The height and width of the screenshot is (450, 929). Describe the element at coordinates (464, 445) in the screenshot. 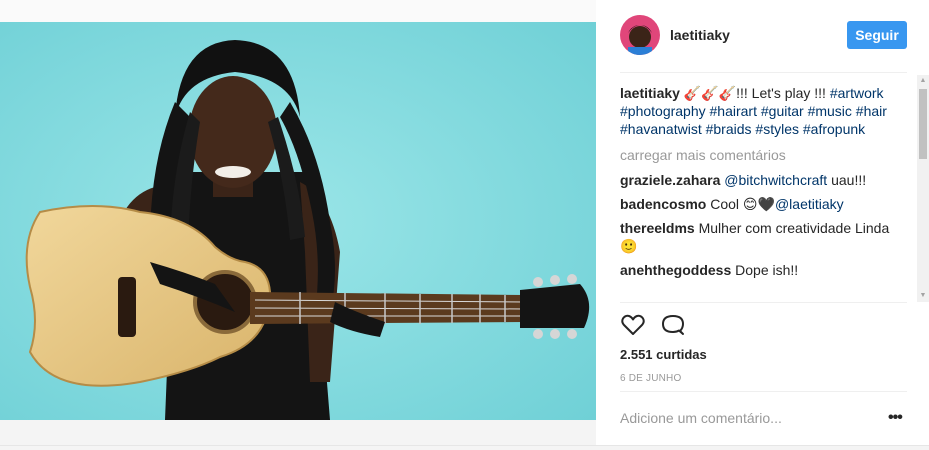

I see `page-bottom-divider` at that location.